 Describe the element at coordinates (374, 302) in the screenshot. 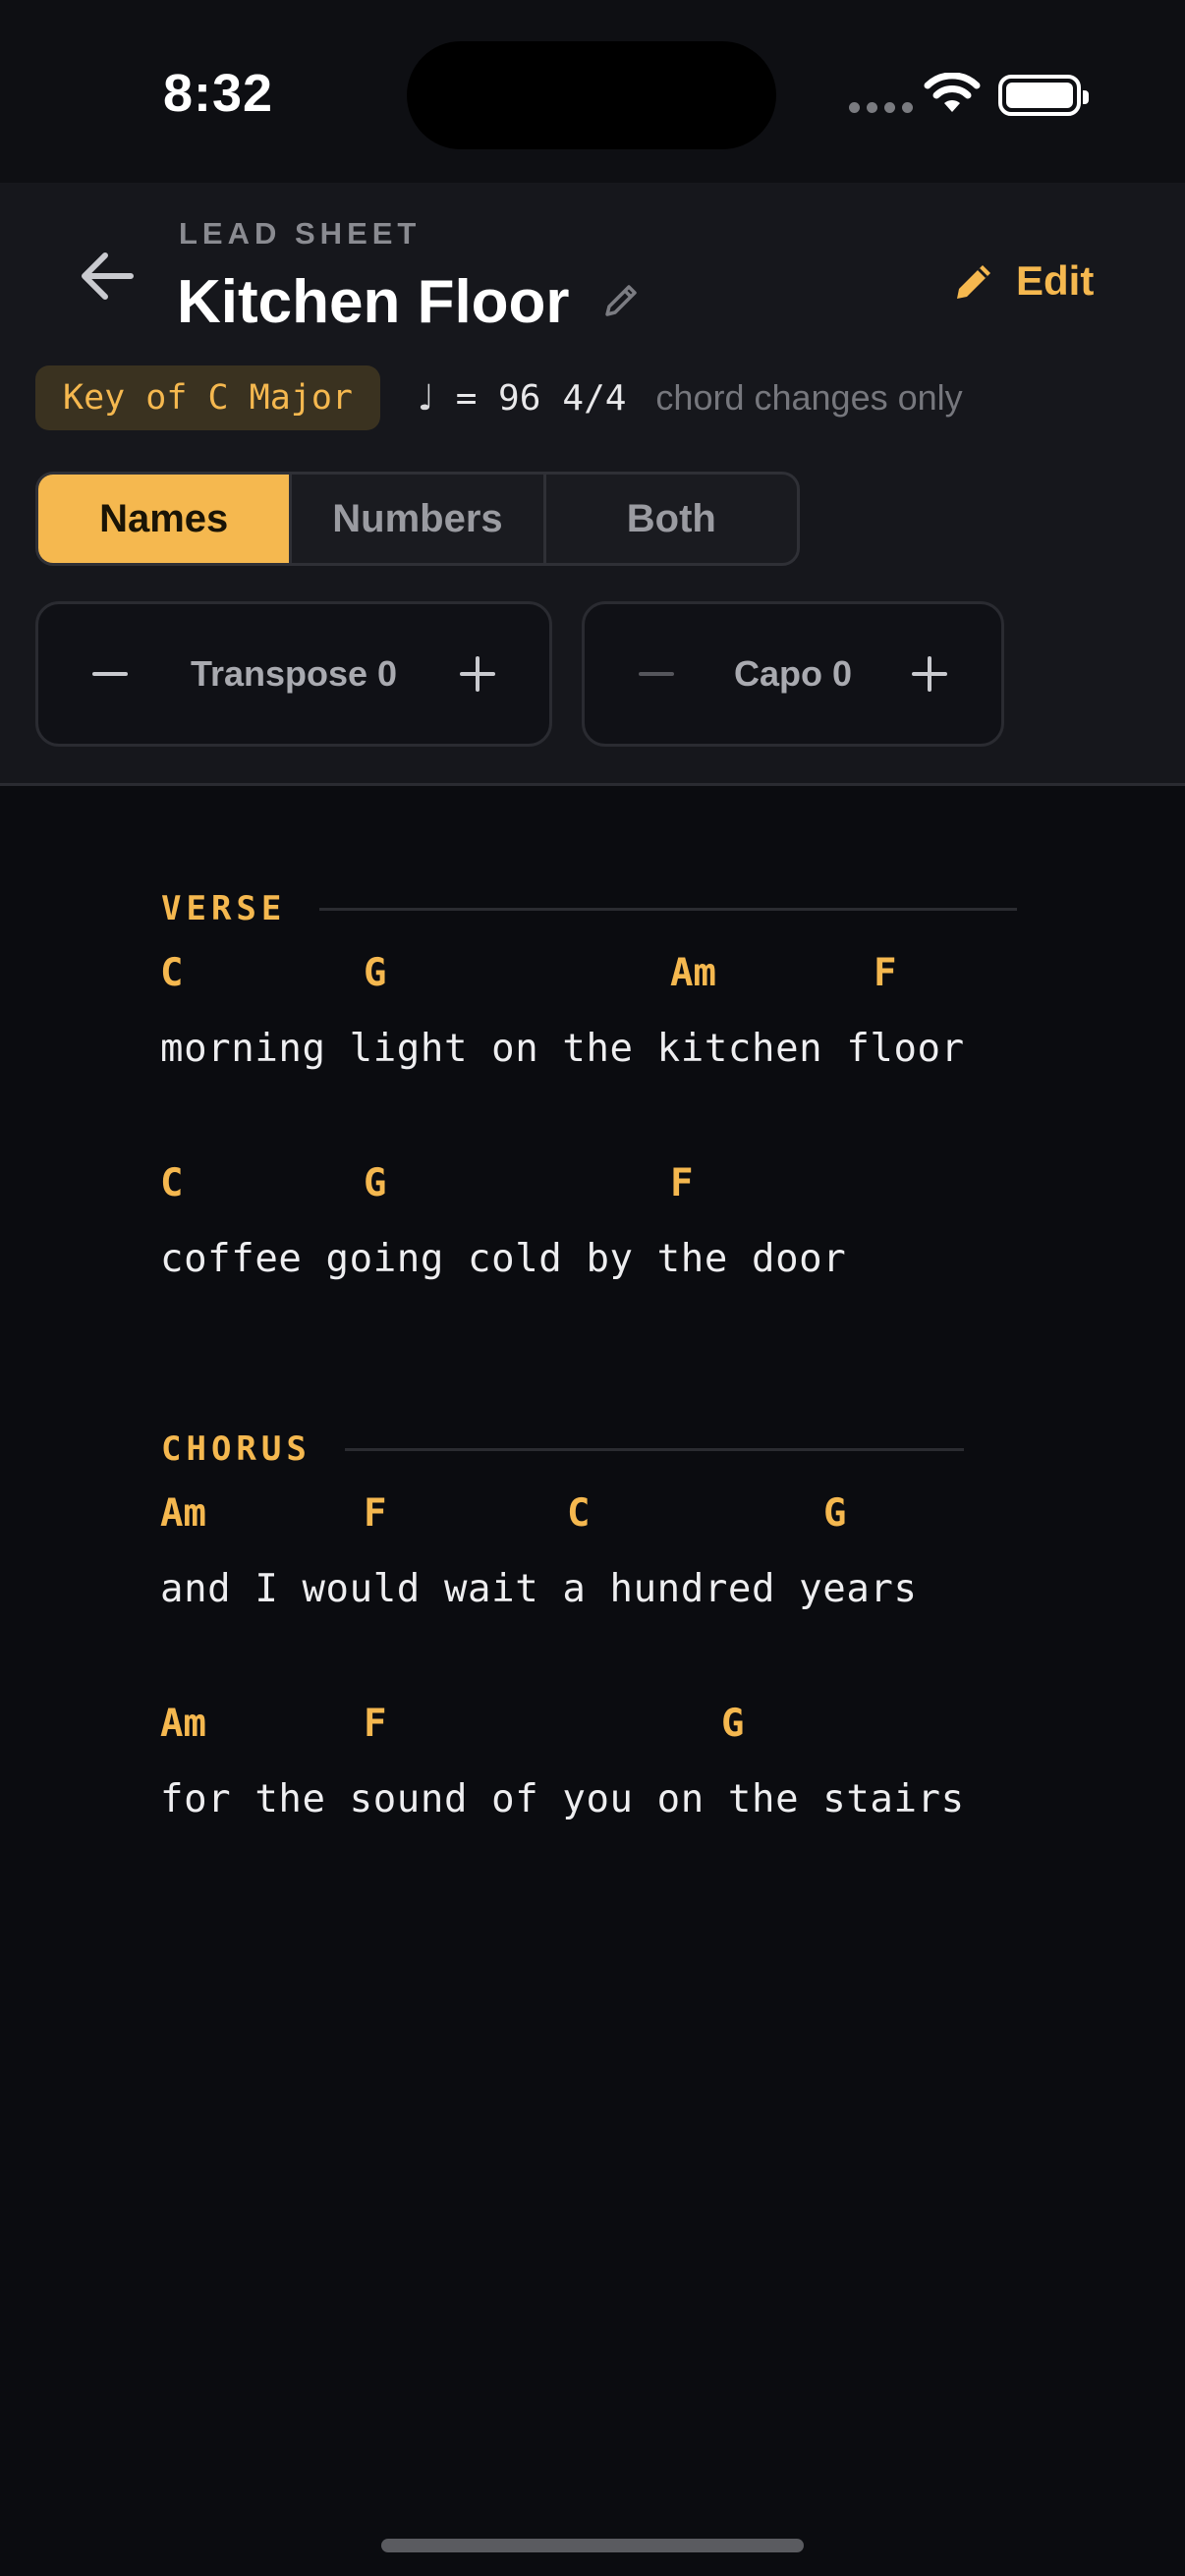

I see `song-title: Kitchen Floor` at that location.